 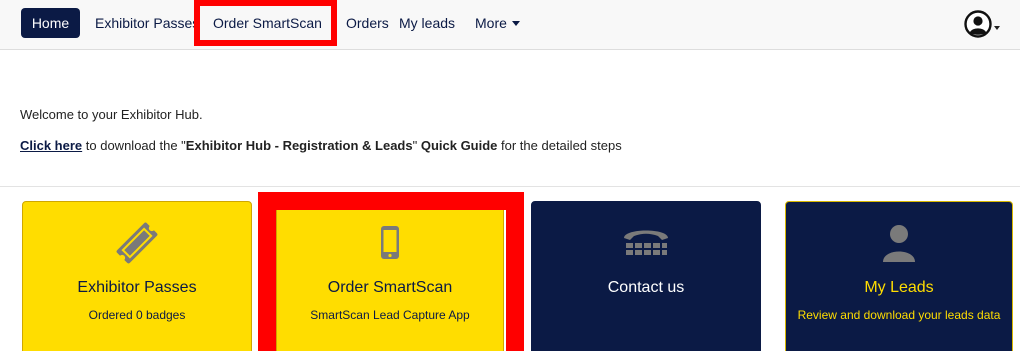 I want to click on user-circle-icon, so click(x=978, y=24).